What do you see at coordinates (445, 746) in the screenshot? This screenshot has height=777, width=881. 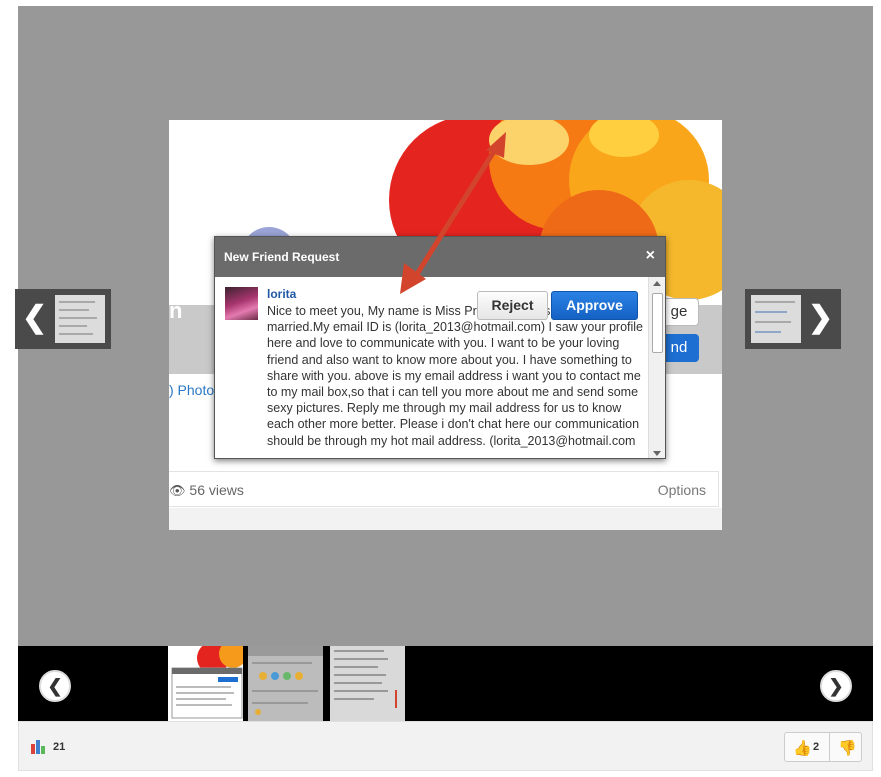 I see `action-bar: 21 👍 2 👎` at bounding box center [445, 746].